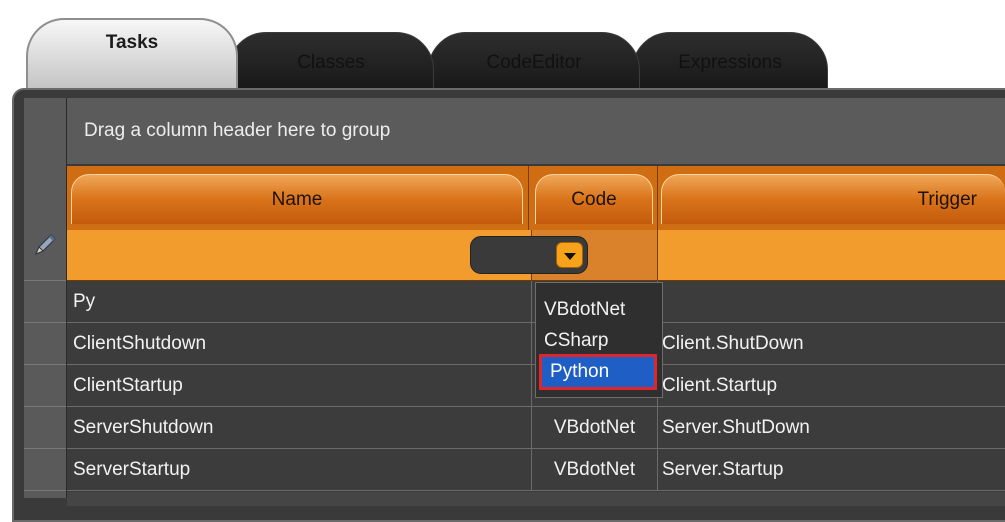 This screenshot has height=522, width=1005. Describe the element at coordinates (299, 469) in the screenshot. I see `cell-name: ServerStartup` at that location.